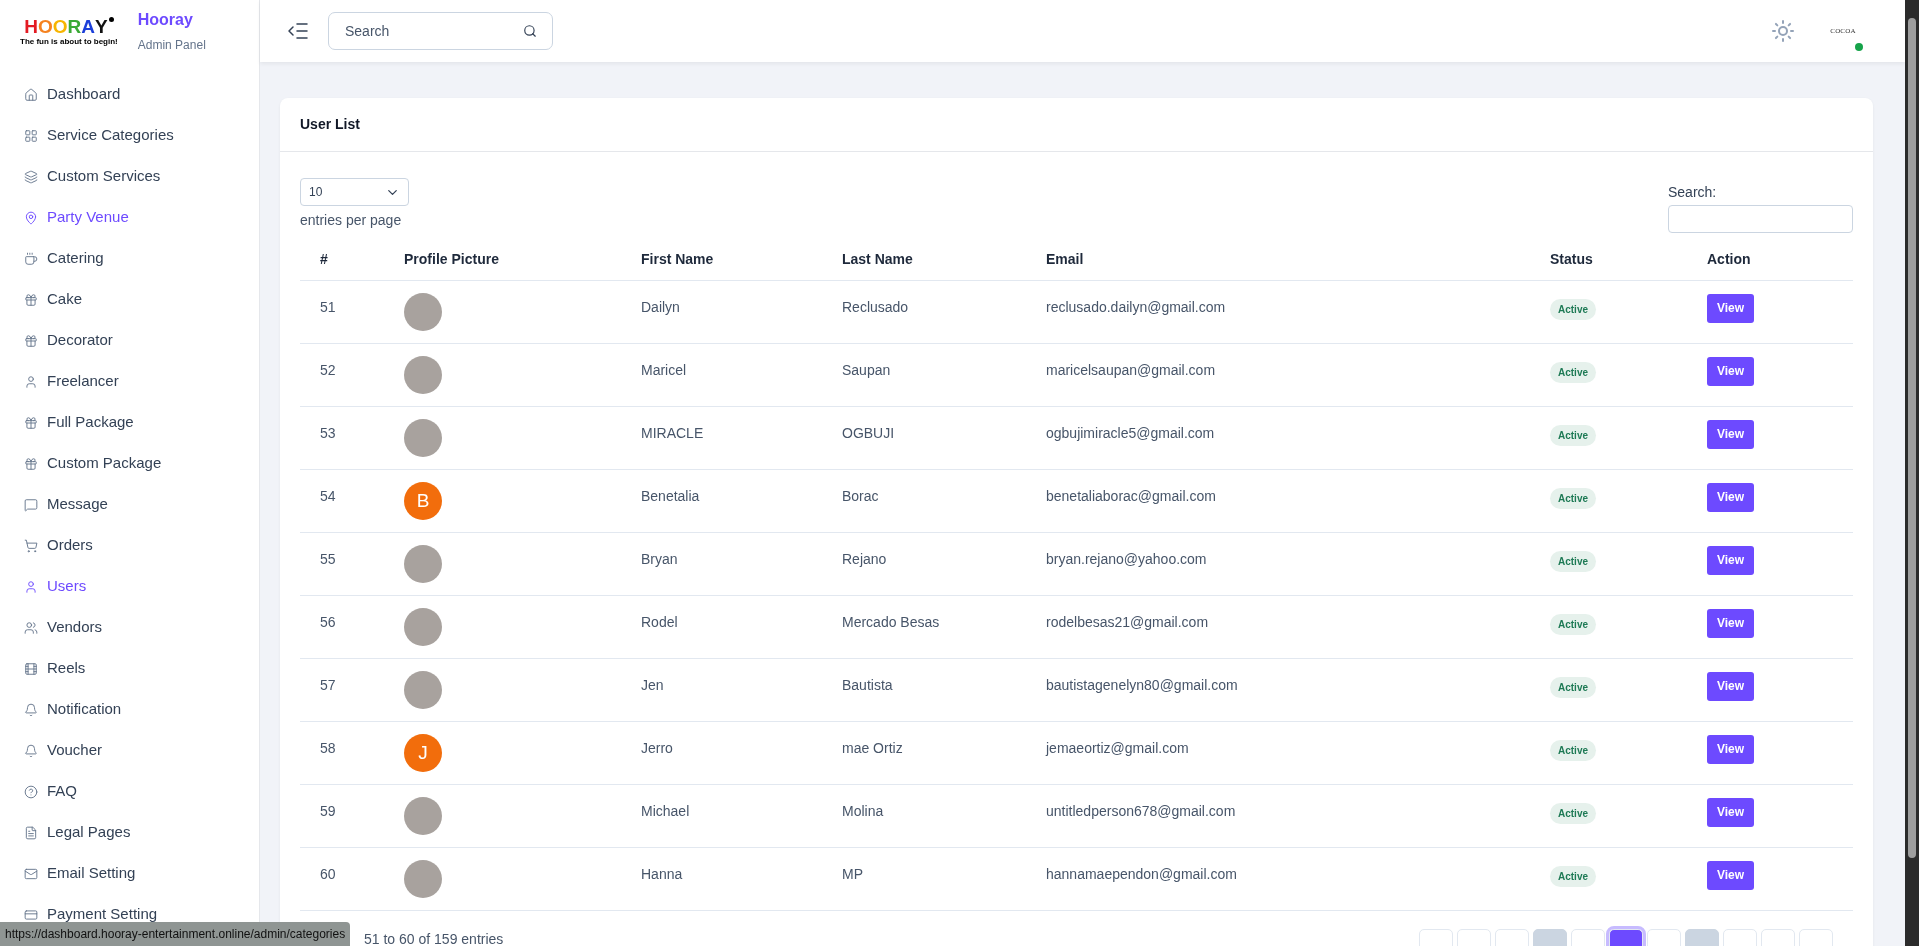  Describe the element at coordinates (328, 685) in the screenshot. I see `row-number: 57` at that location.